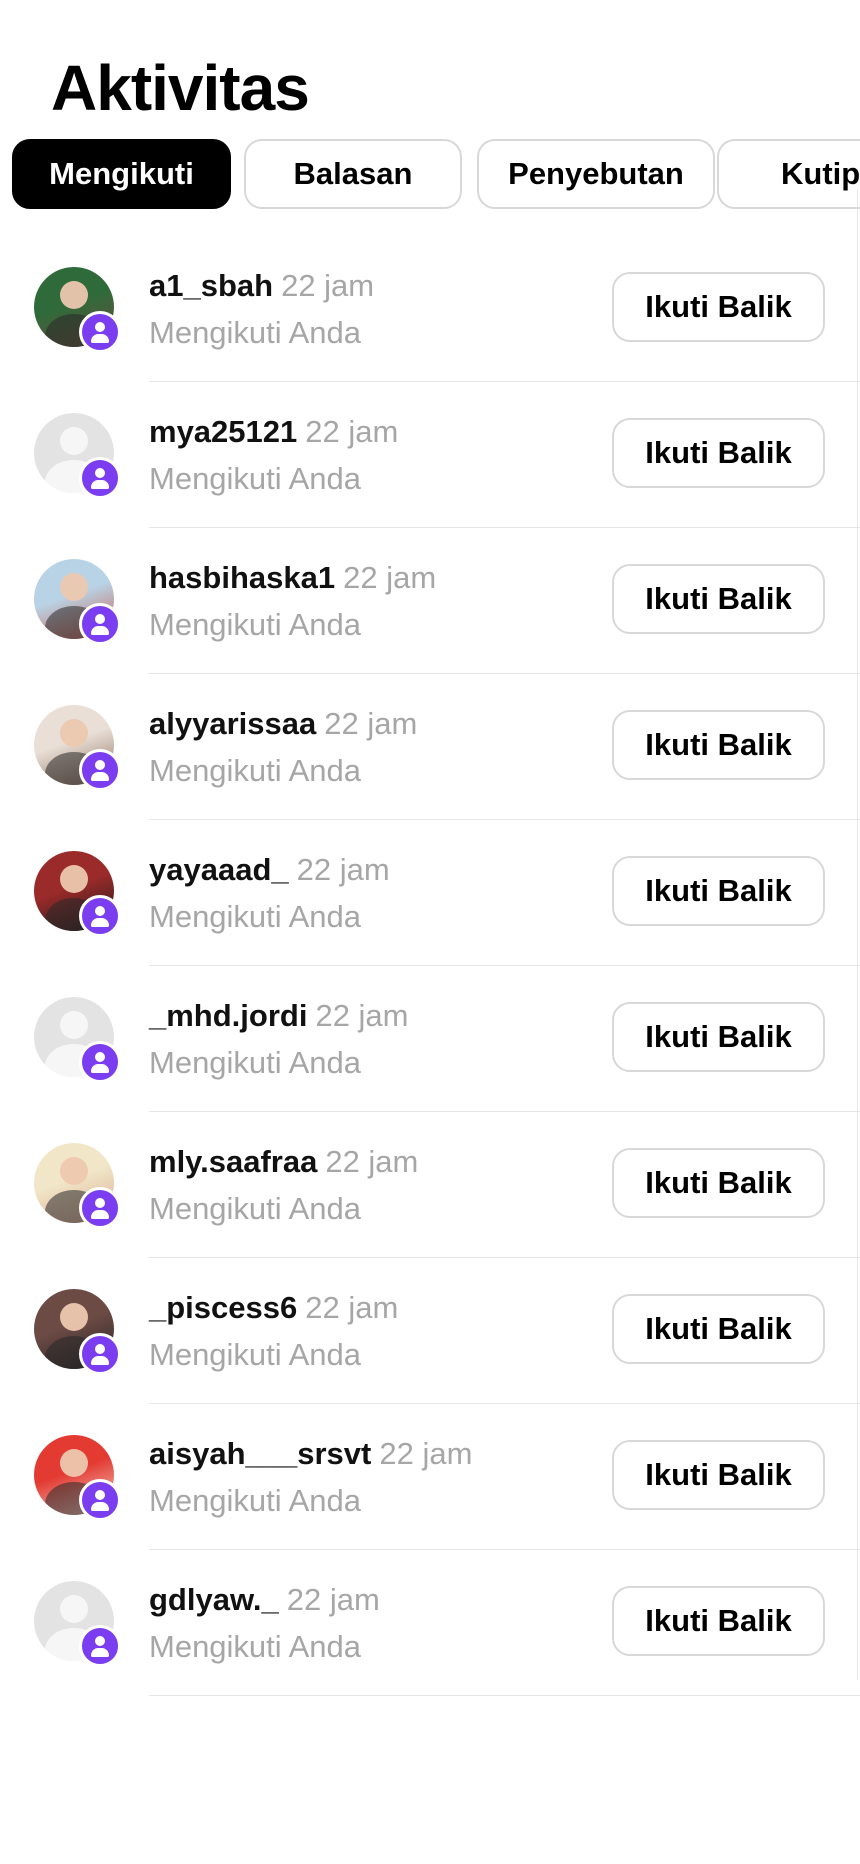 The width and height of the screenshot is (860, 1864). What do you see at coordinates (857, 935) in the screenshot?
I see `content-edge-divider` at bounding box center [857, 935].